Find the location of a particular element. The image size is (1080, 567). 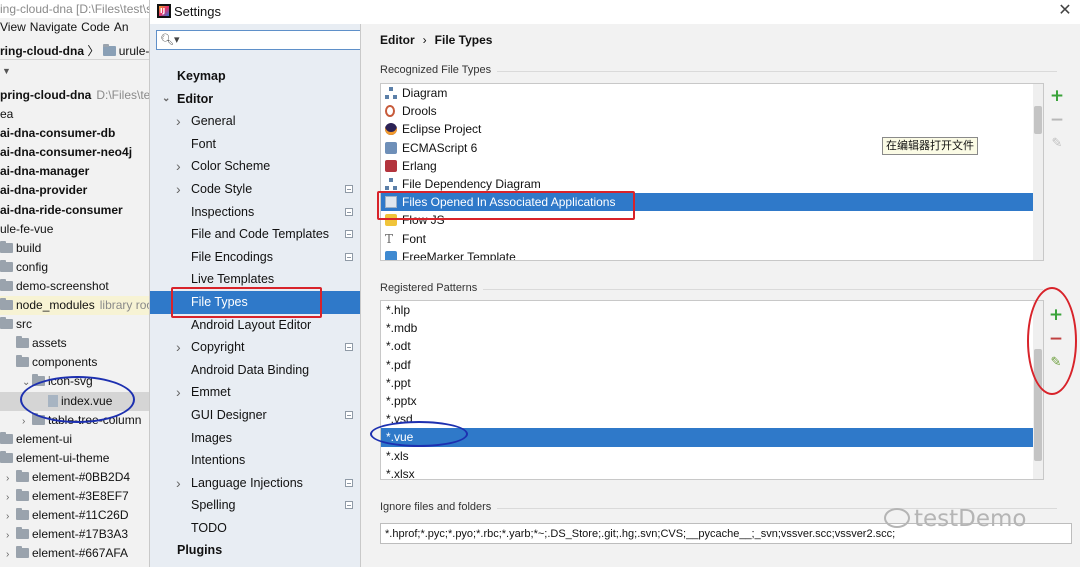

file-type-item: File Dependency Diagram is located at coordinates (712, 184).